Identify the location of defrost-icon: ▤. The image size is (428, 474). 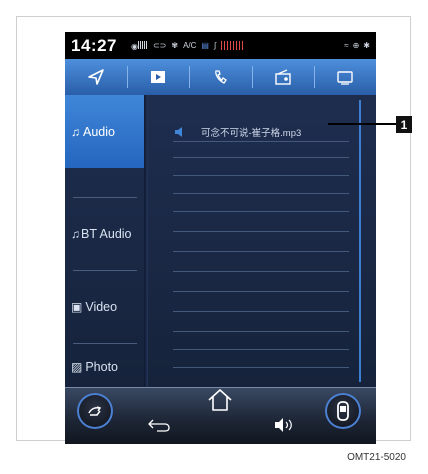
(205, 45).